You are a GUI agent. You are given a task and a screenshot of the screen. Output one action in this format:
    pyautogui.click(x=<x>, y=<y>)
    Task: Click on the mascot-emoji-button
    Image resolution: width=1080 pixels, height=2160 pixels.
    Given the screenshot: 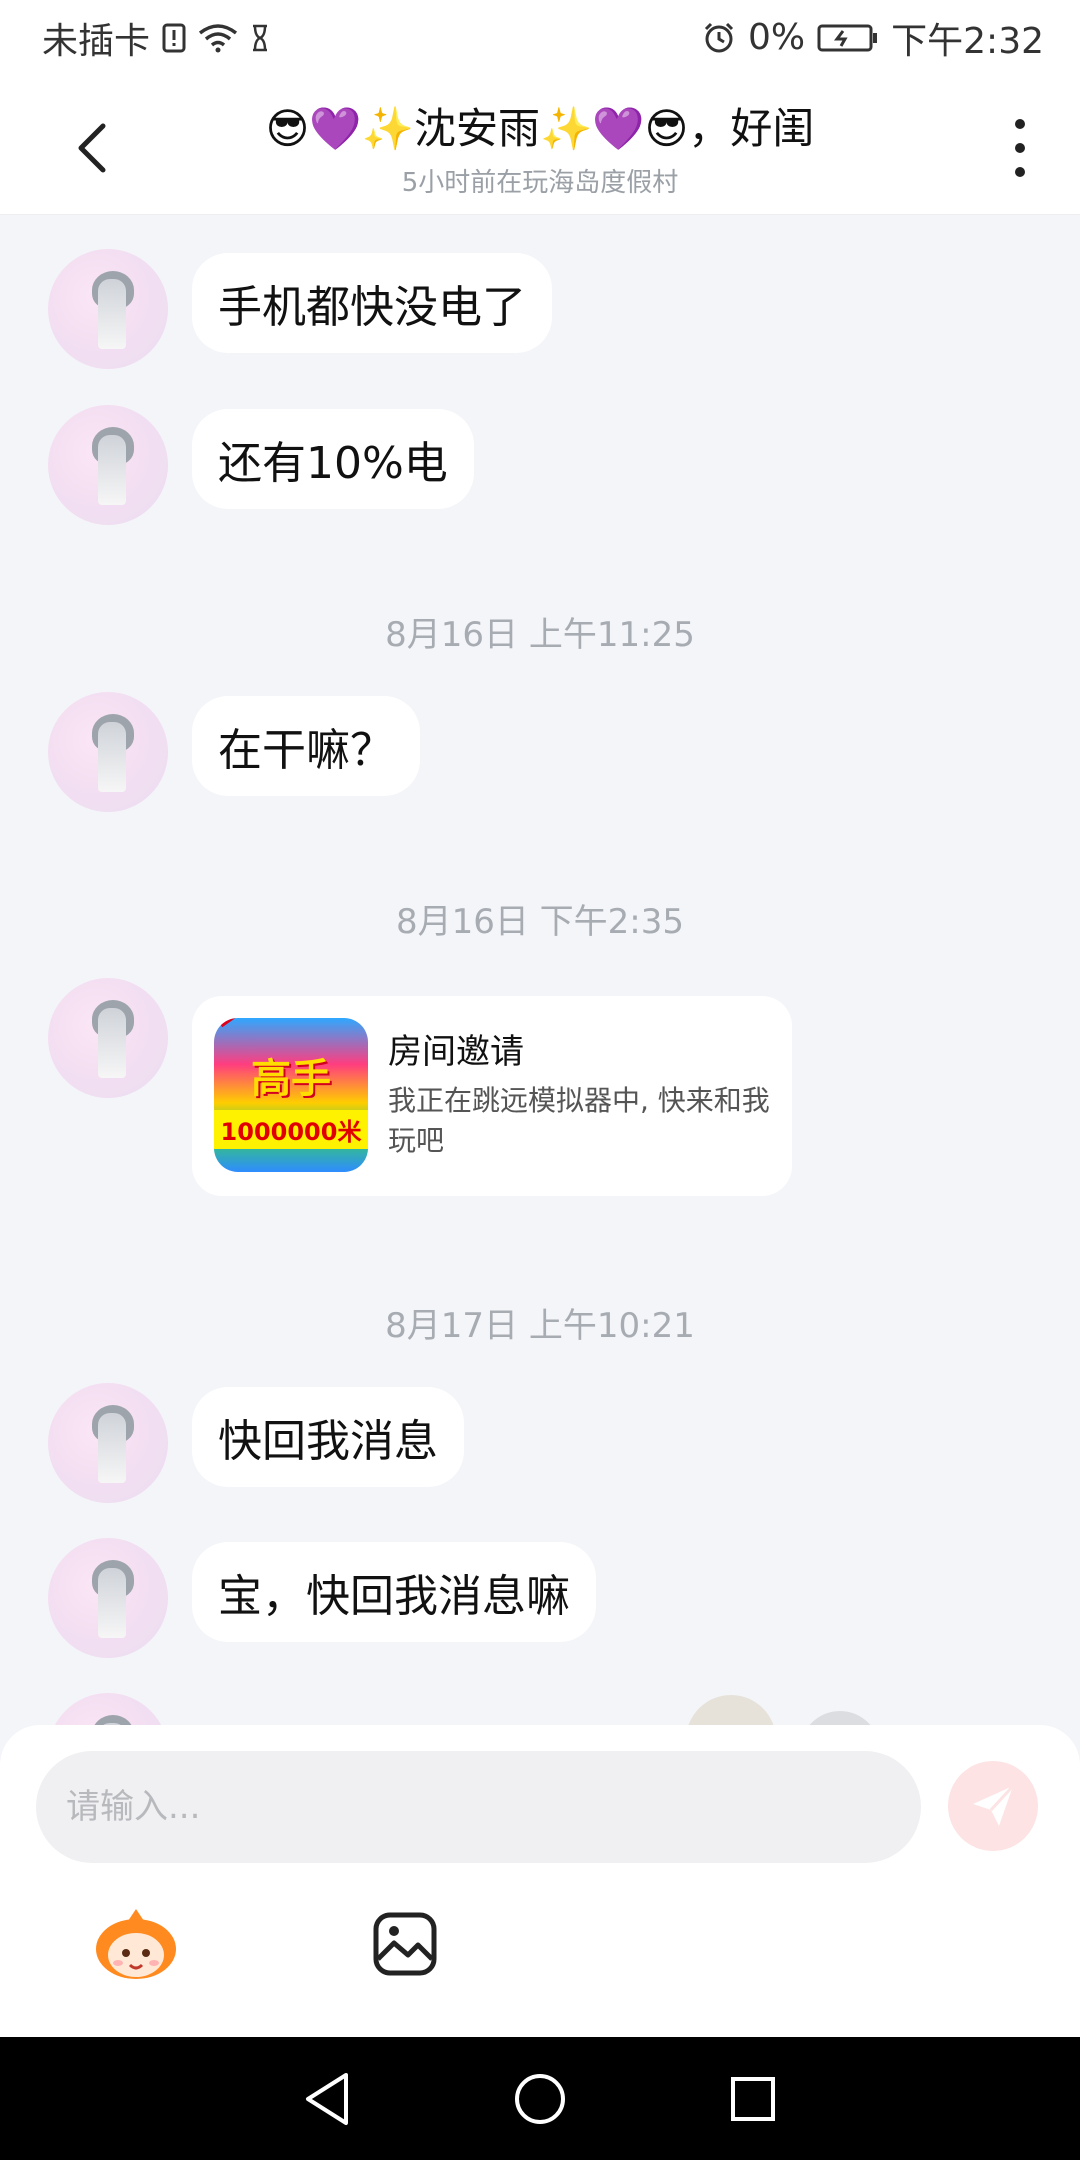 What is the action you would take?
    pyautogui.click(x=136, y=1945)
    